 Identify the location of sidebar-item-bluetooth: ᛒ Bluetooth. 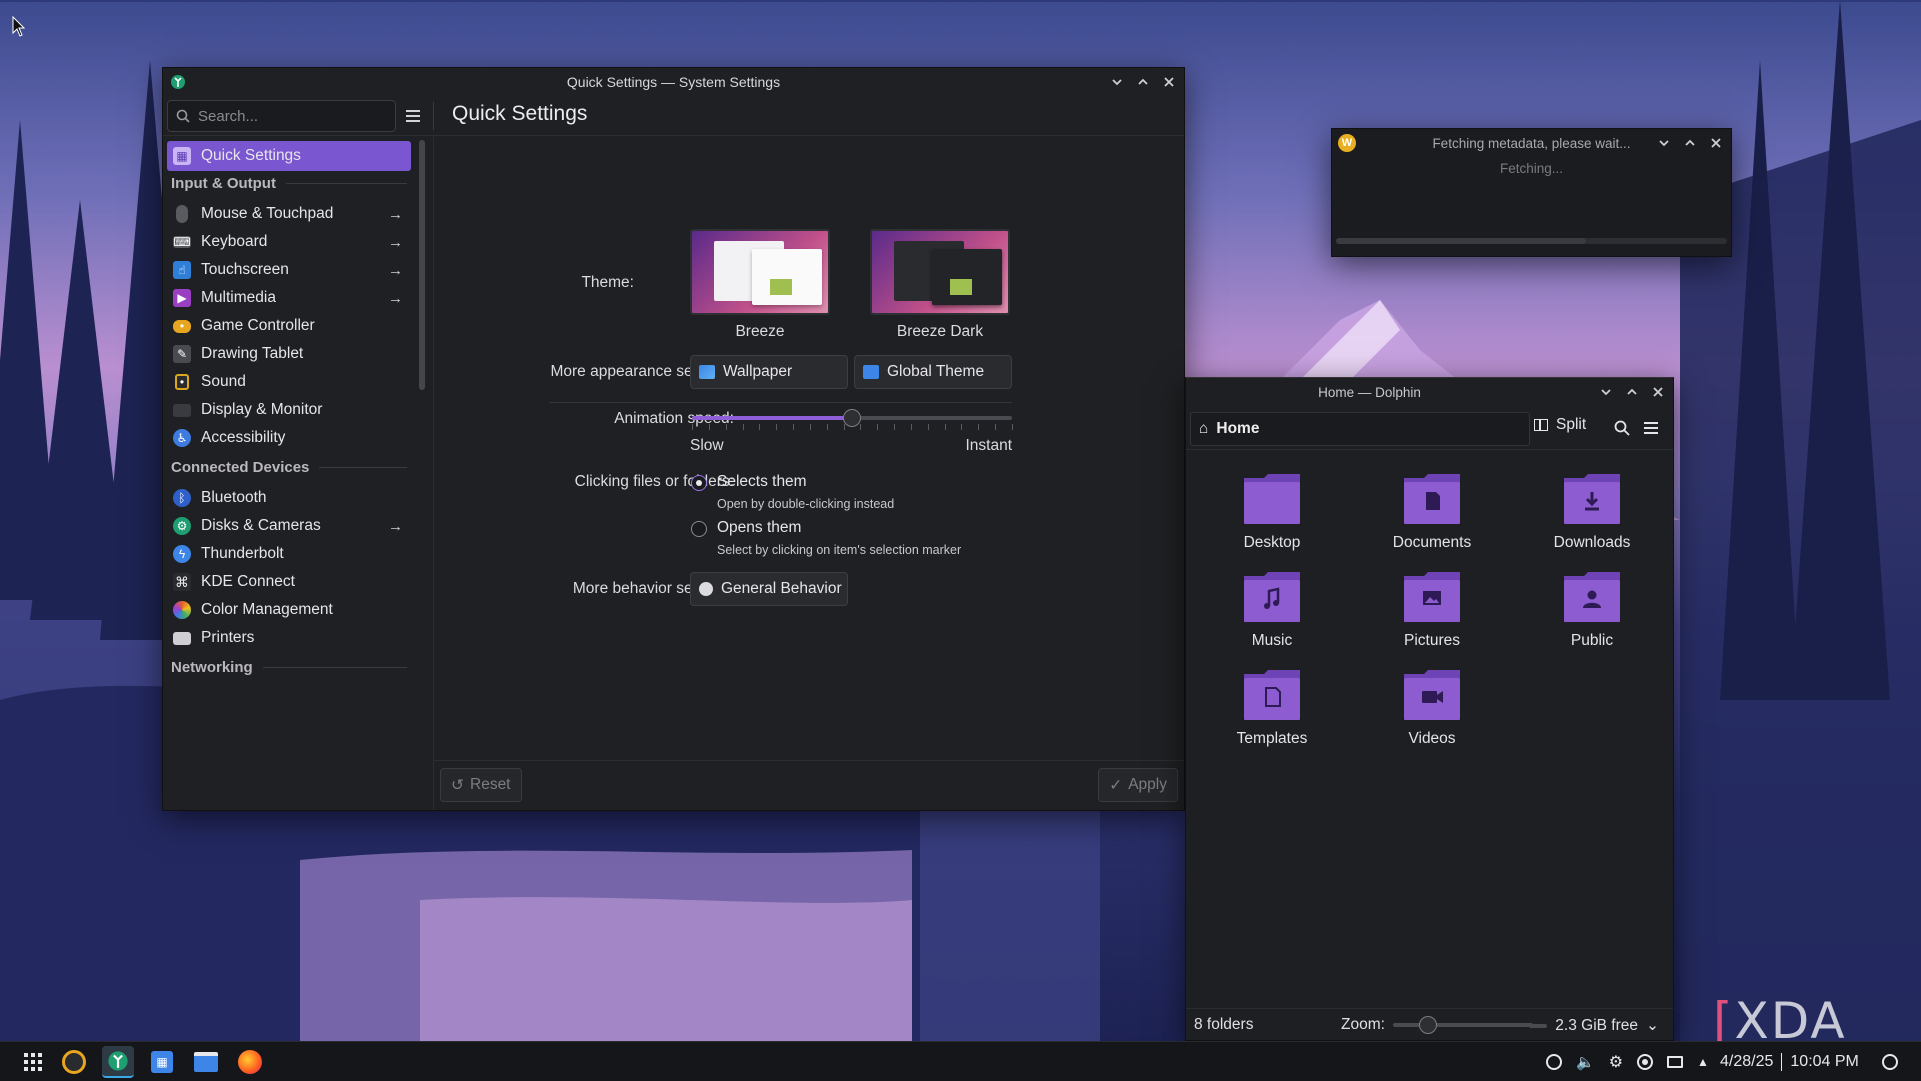
(289, 498).